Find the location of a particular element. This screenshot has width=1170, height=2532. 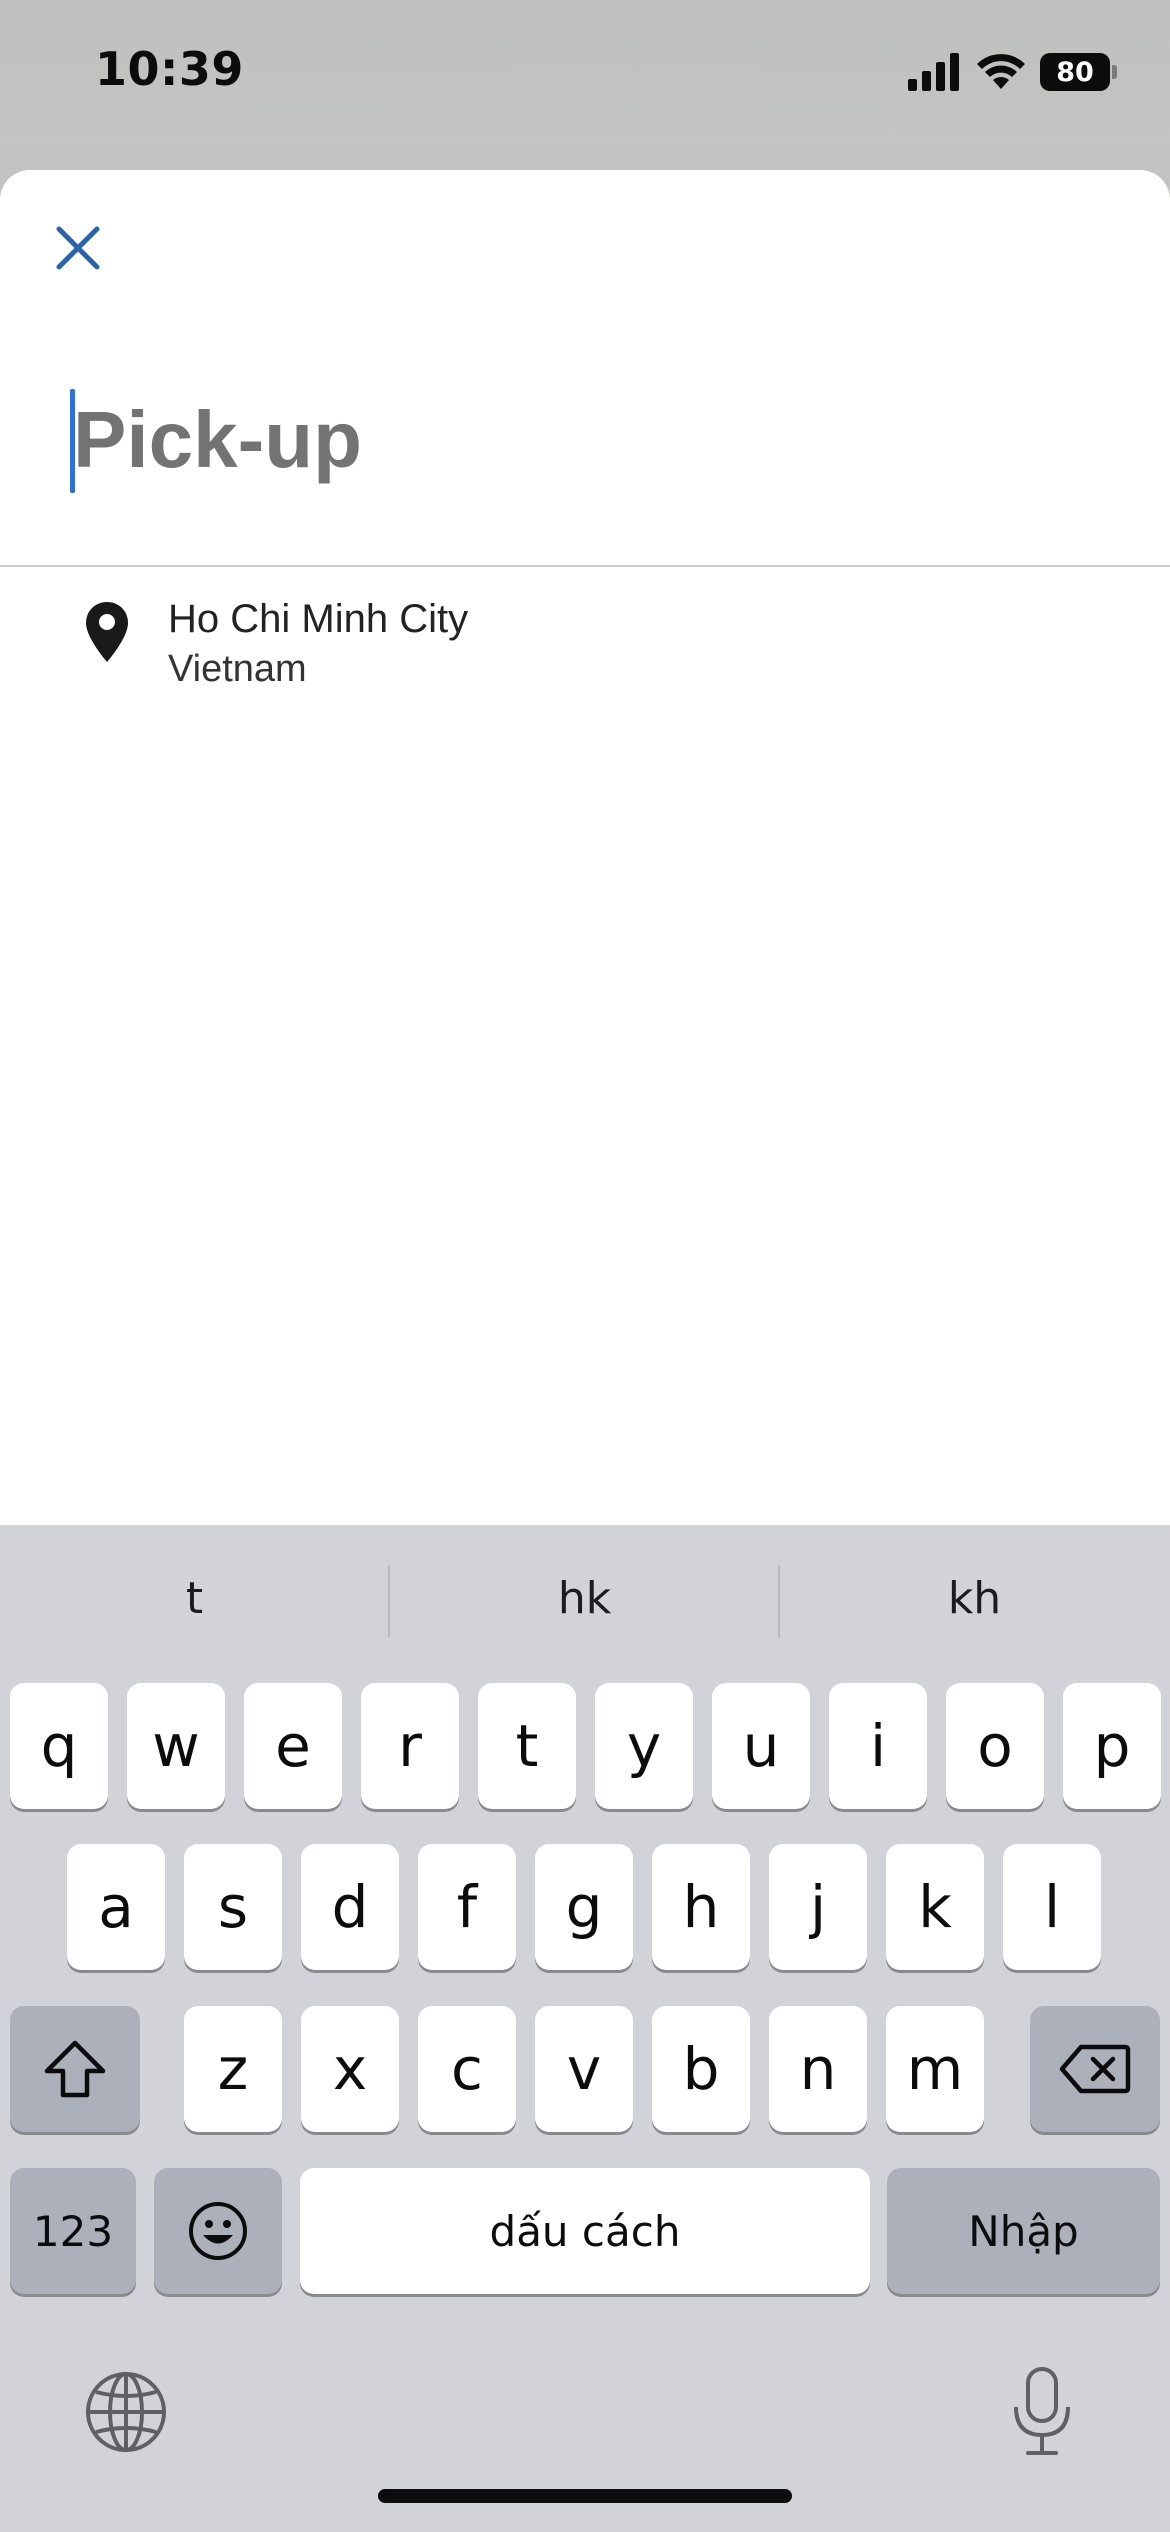

shift-key is located at coordinates (75, 2069).